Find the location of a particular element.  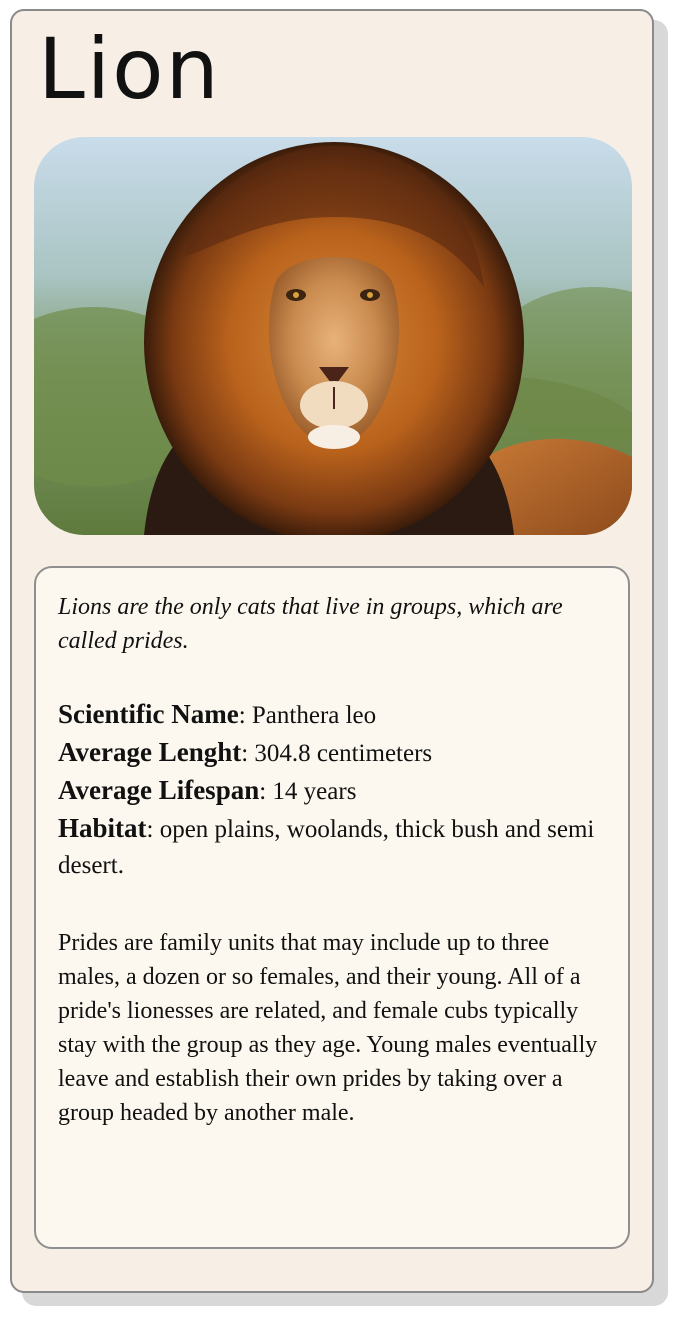

fact-value: : 14 years is located at coordinates (308, 791).